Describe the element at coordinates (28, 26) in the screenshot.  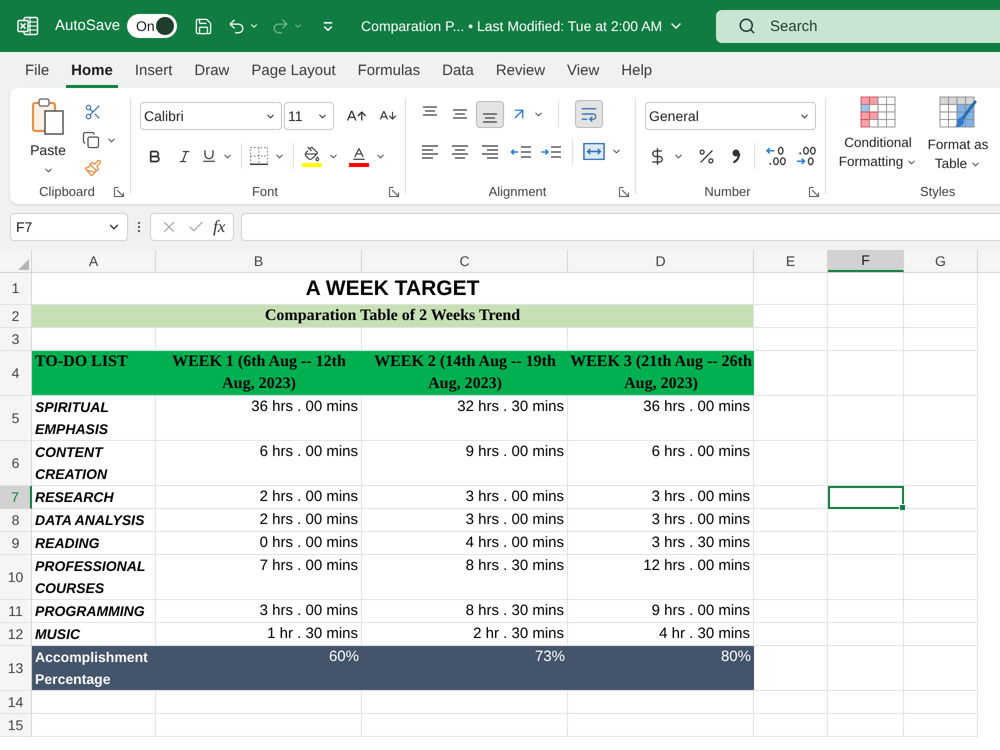
I see `app-logo-icon` at that location.